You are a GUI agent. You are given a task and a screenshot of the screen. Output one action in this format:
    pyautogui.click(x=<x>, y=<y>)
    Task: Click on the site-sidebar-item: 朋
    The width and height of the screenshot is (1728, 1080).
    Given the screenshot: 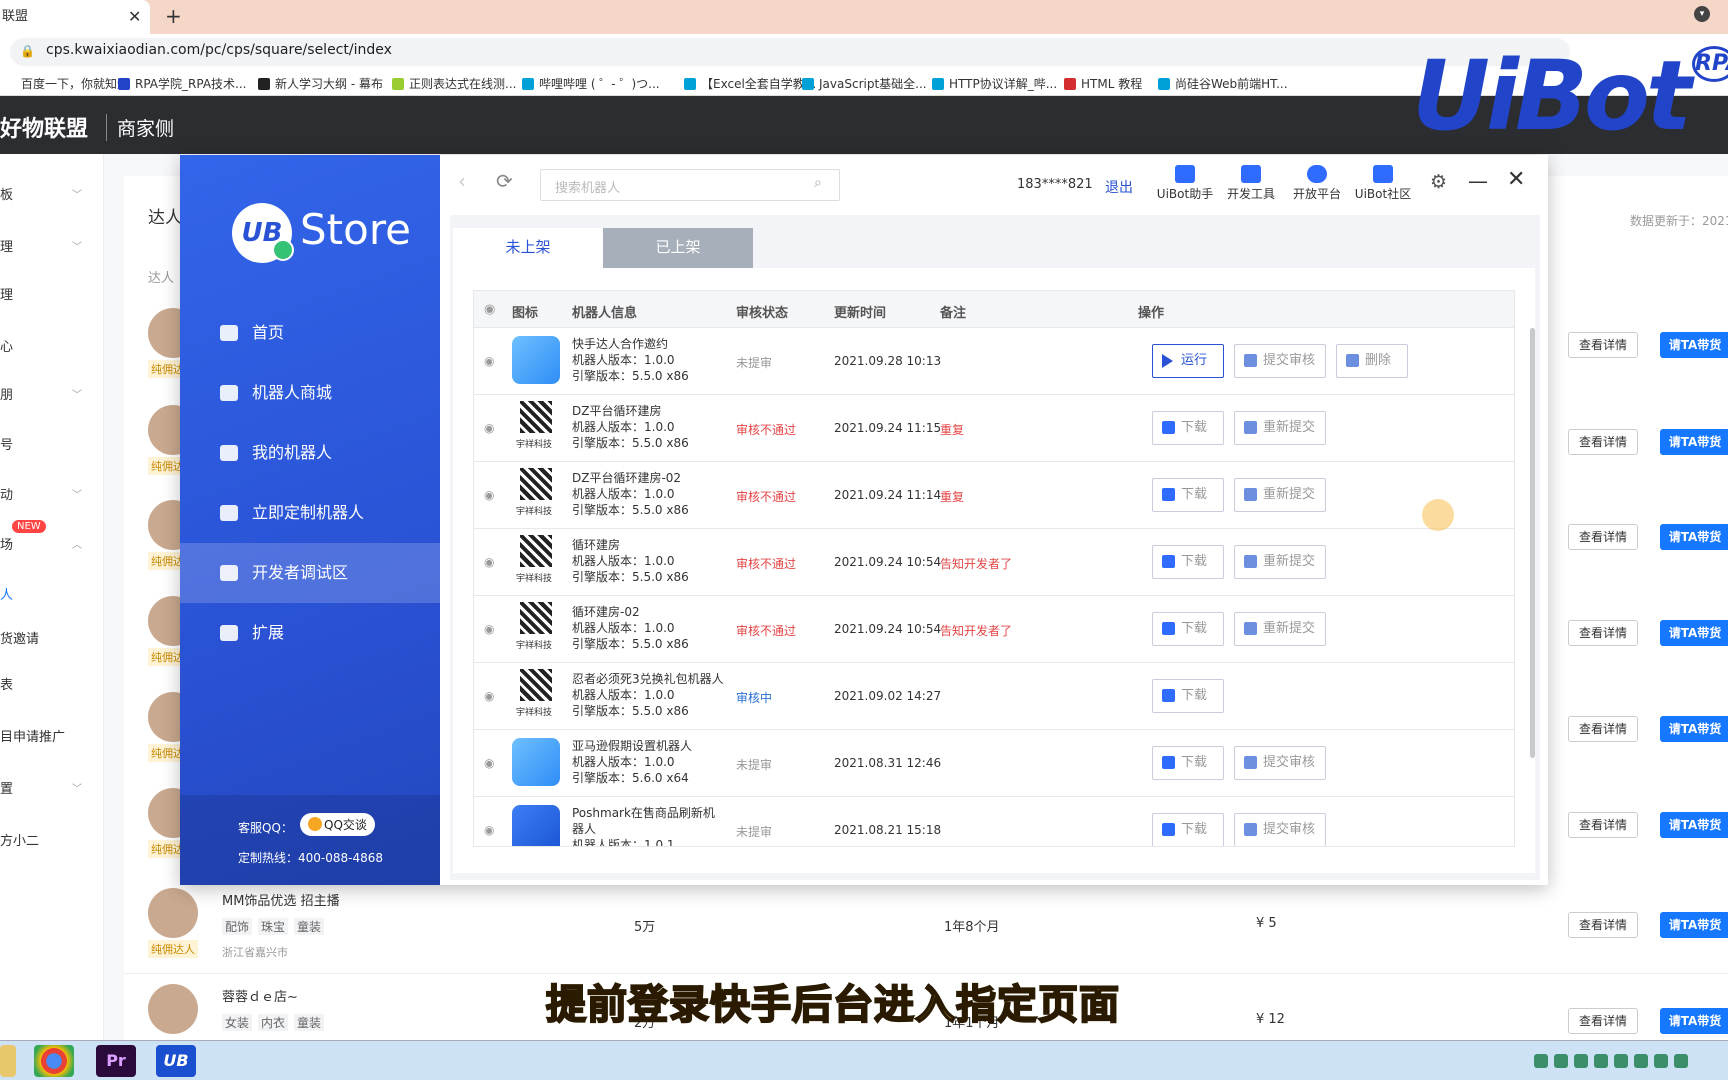 What is the action you would take?
    pyautogui.click(x=6, y=393)
    